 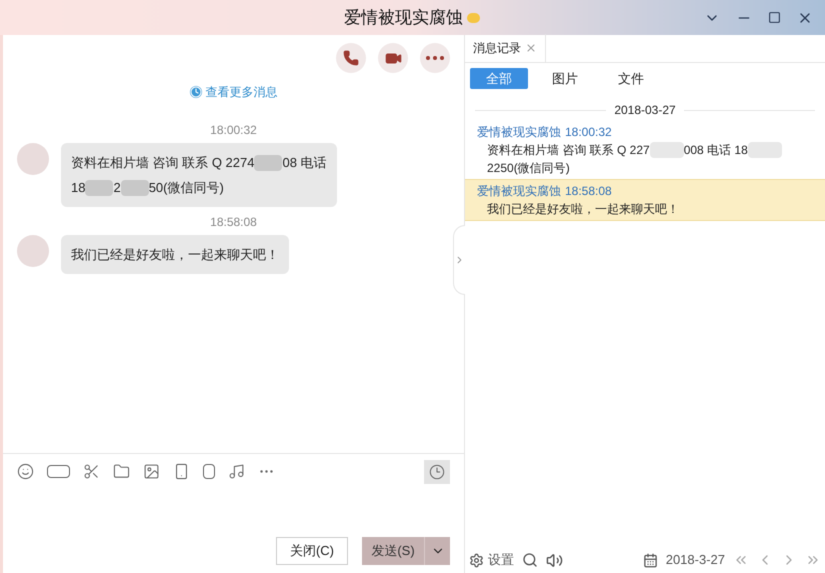 I want to click on message-time: 18:58:08, so click(x=233, y=222).